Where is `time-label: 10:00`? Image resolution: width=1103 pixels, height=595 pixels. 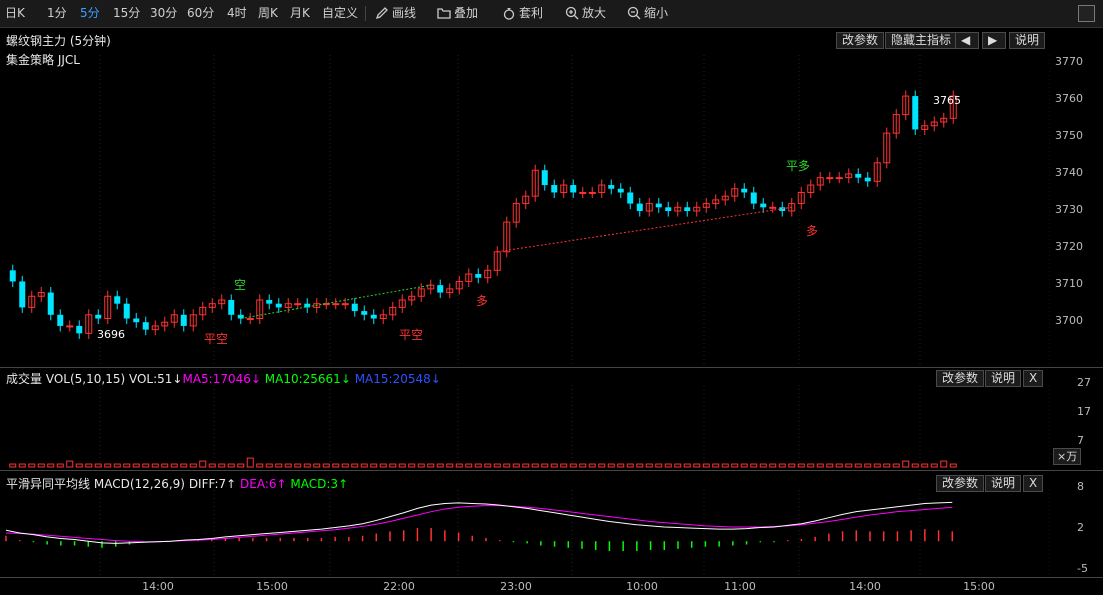 time-label: 10:00 is located at coordinates (642, 586).